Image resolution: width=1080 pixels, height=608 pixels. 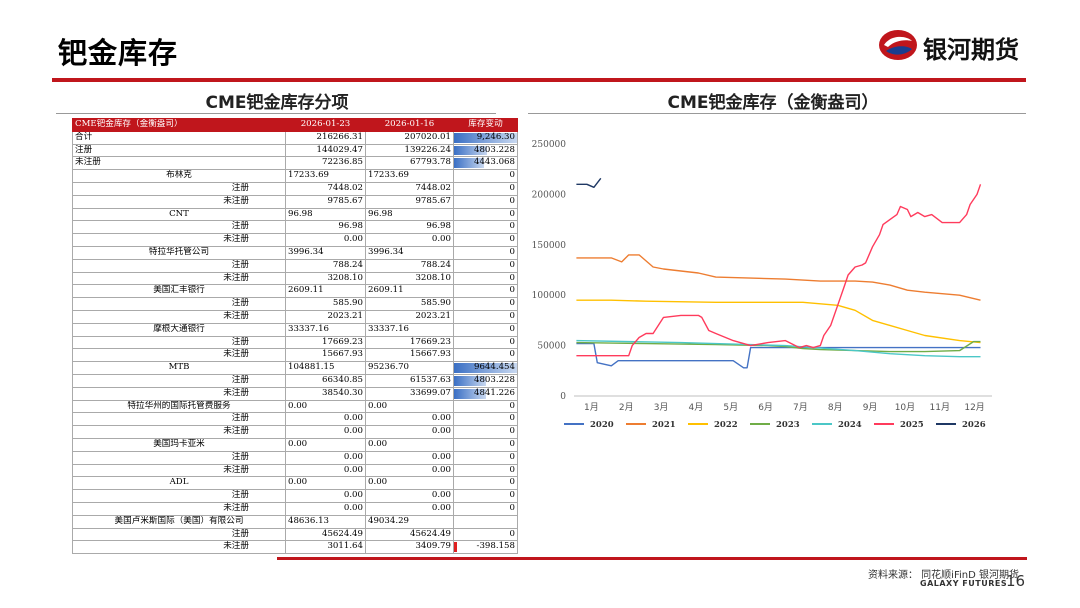 I want to click on table-row: 未注册 3208.10 3208.10 0, so click(x=295, y=278).